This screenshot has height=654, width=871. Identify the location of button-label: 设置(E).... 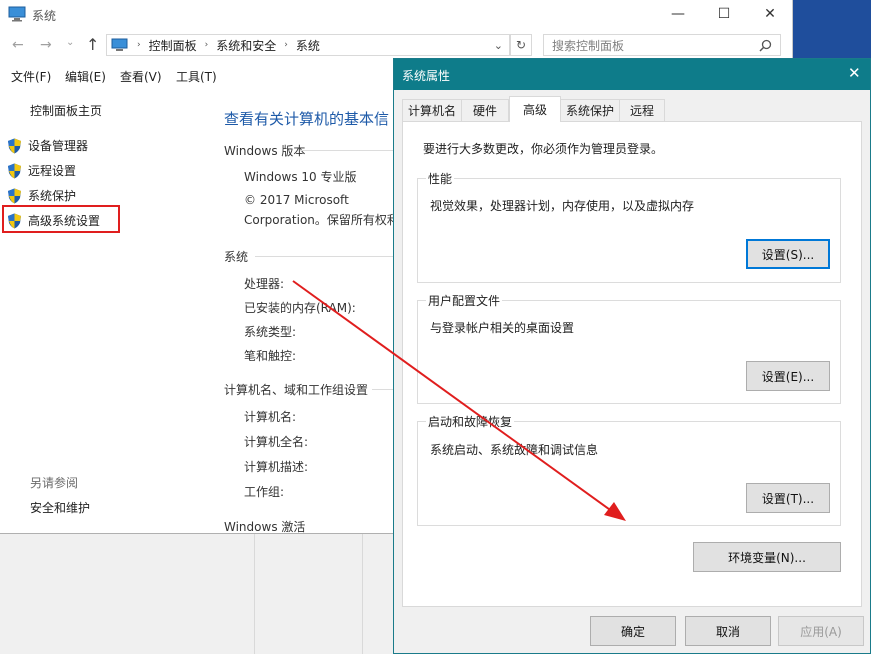
(788, 376).